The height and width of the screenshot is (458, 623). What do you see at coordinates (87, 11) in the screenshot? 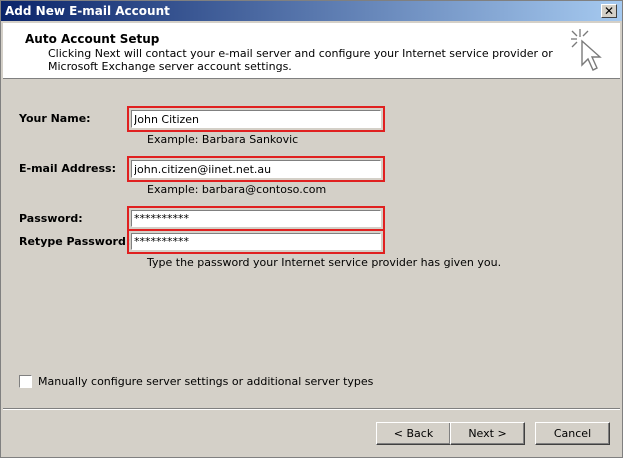
I see `window-title: Add New E-mail Account` at bounding box center [87, 11].